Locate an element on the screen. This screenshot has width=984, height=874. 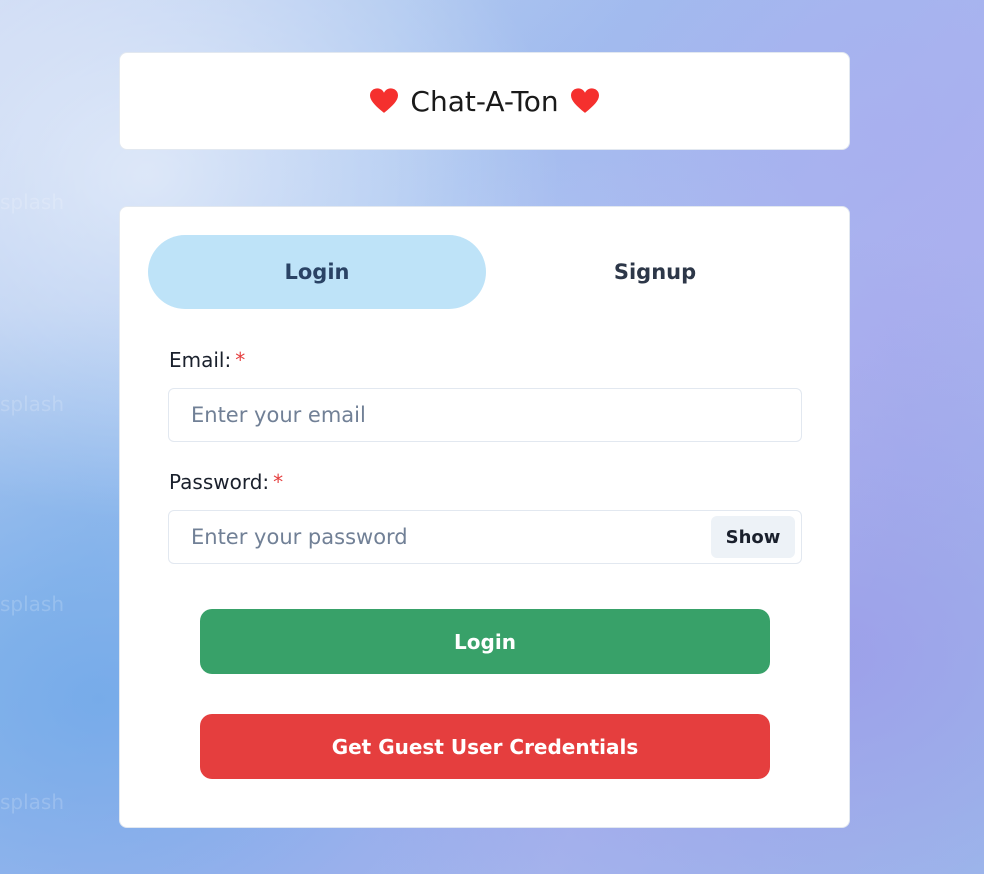
login-button: Login is located at coordinates (485, 641).